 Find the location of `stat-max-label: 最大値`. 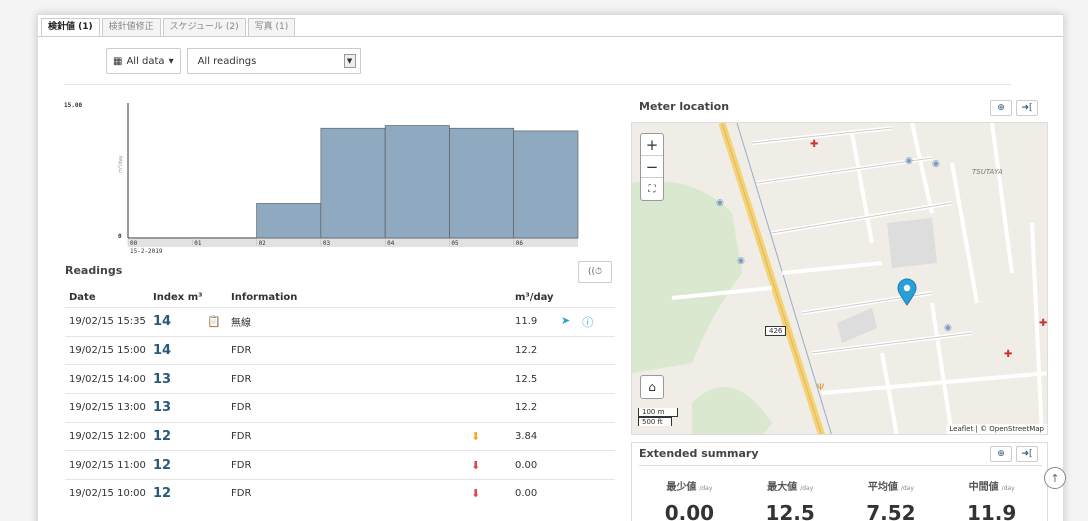

stat-max-label: 最大値 is located at coordinates (782, 487).